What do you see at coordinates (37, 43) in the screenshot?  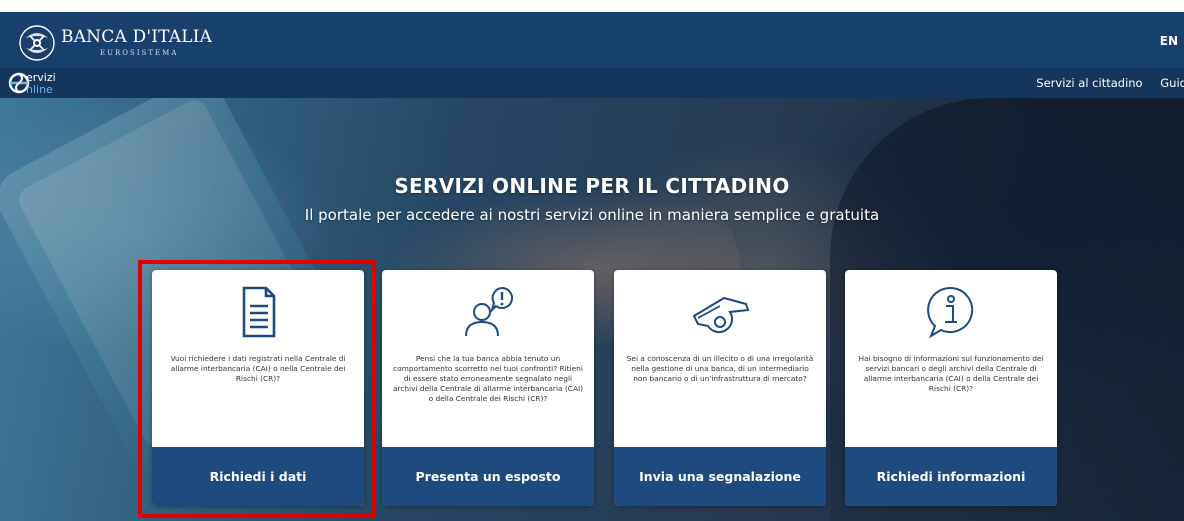 I see `banca-italia-emblem-icon` at bounding box center [37, 43].